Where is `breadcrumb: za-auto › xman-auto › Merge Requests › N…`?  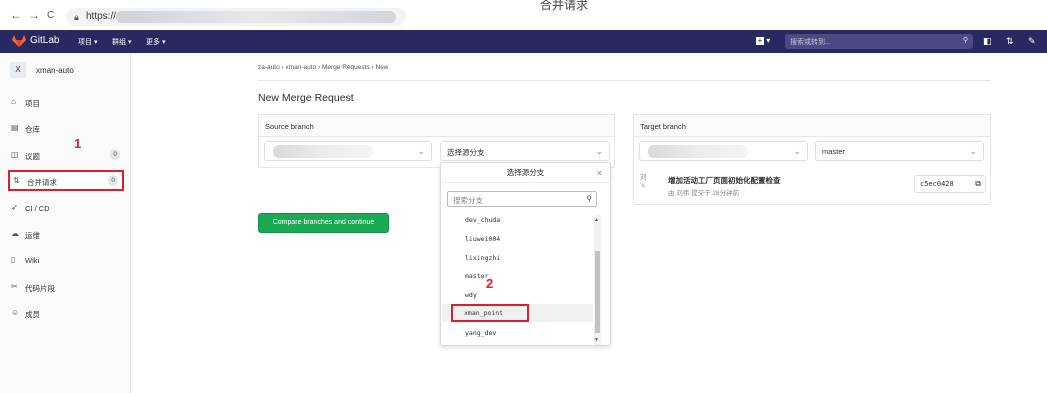
breadcrumb: za-auto › xman-auto › Merge Requests › N… is located at coordinates (323, 67).